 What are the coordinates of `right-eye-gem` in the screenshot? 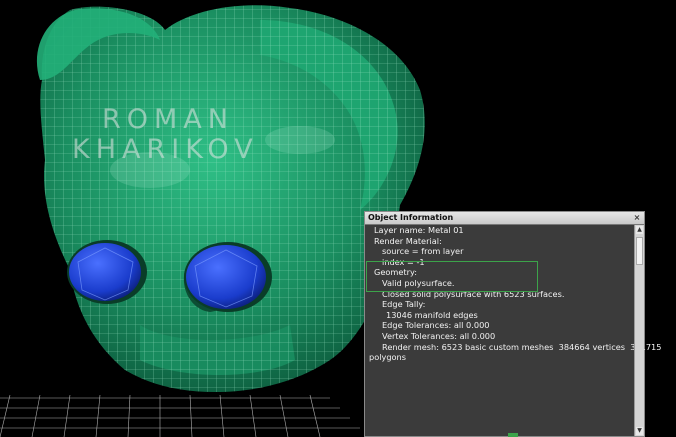 It's located at (228, 277).